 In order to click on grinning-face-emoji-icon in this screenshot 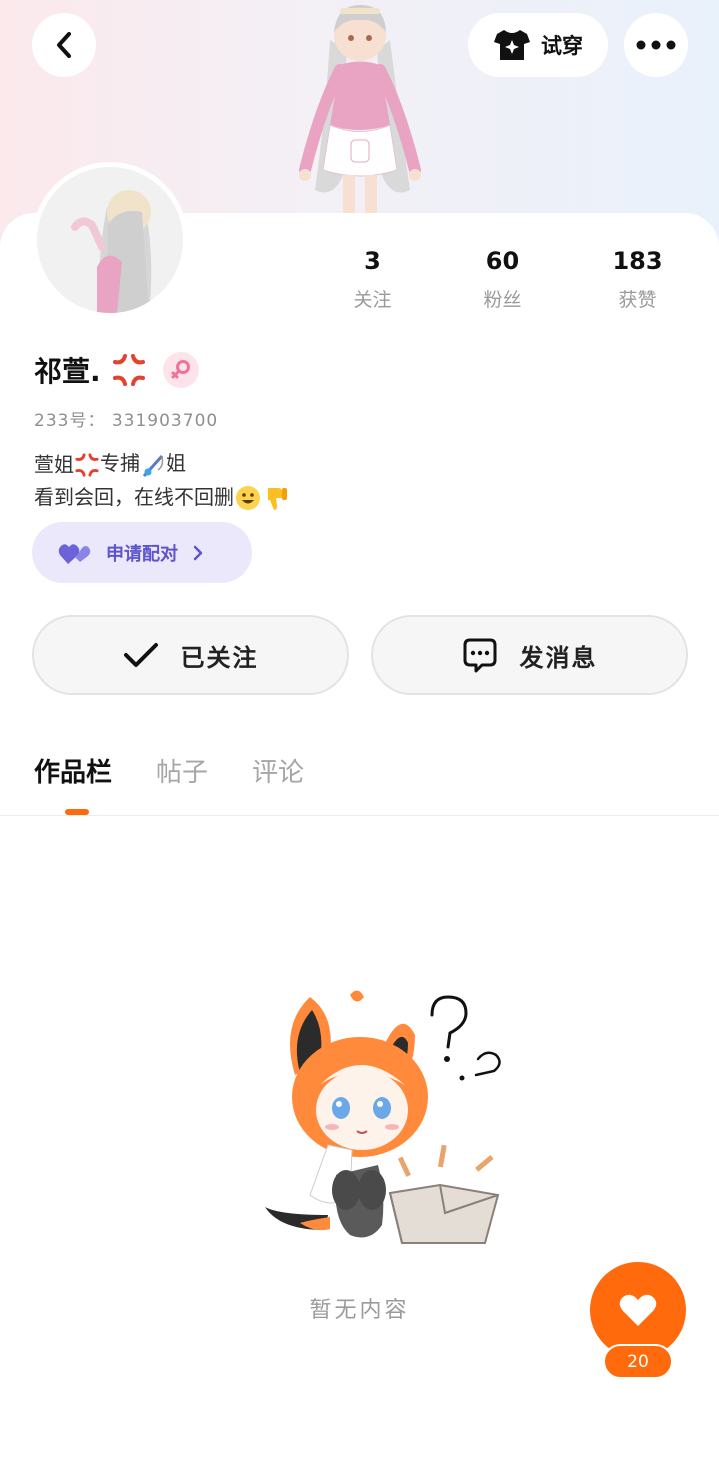, I will do `click(248, 498)`.